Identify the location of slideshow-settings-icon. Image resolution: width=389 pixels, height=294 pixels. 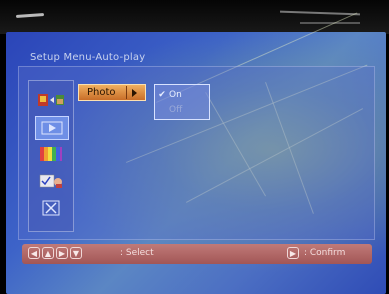
(51, 100).